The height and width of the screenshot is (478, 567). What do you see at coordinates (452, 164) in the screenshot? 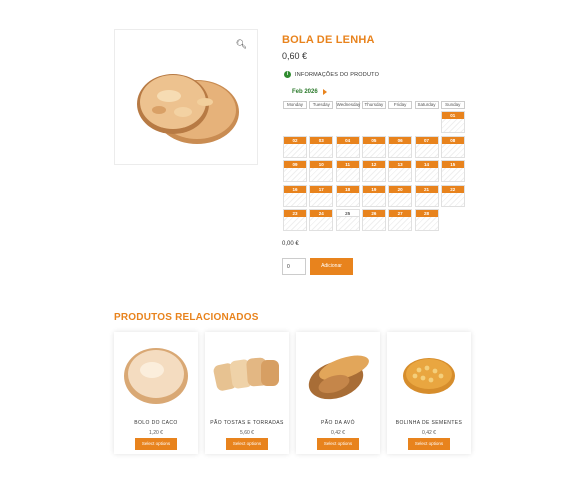
I see `calendar-day-number: 15` at bounding box center [452, 164].